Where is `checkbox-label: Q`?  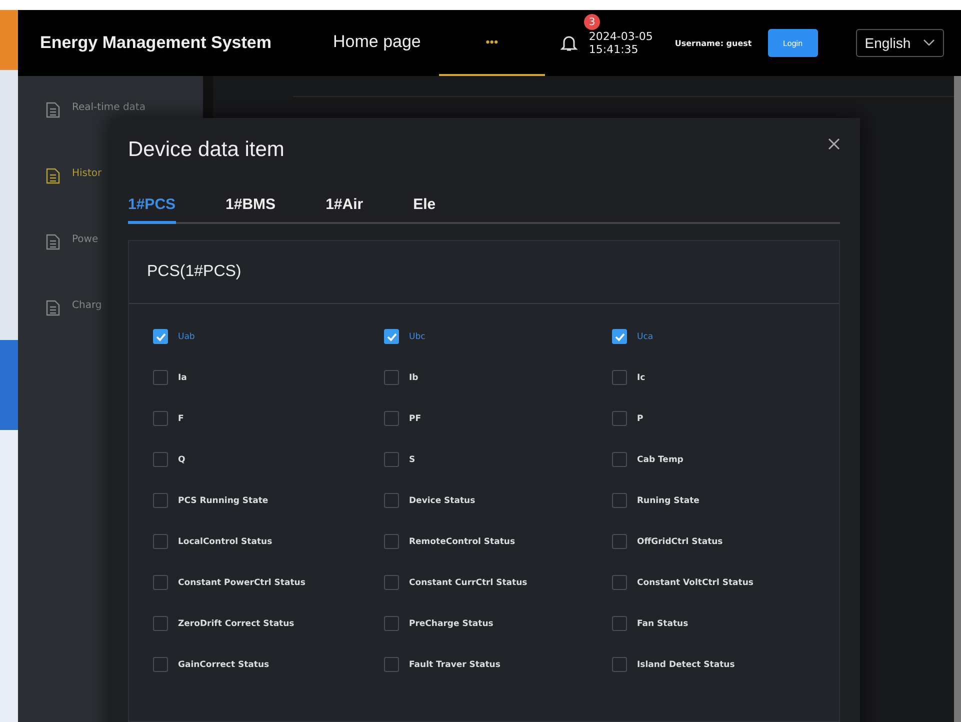 checkbox-label: Q is located at coordinates (182, 459).